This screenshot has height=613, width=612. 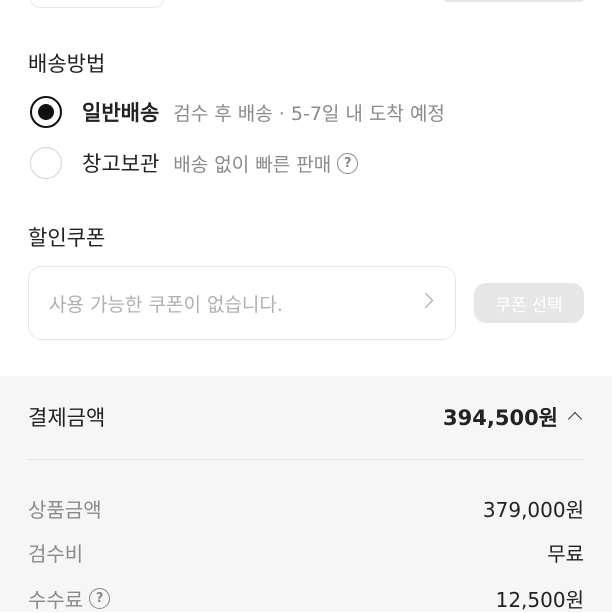 What do you see at coordinates (425, 300) in the screenshot?
I see `chevron-right-icon` at bounding box center [425, 300].